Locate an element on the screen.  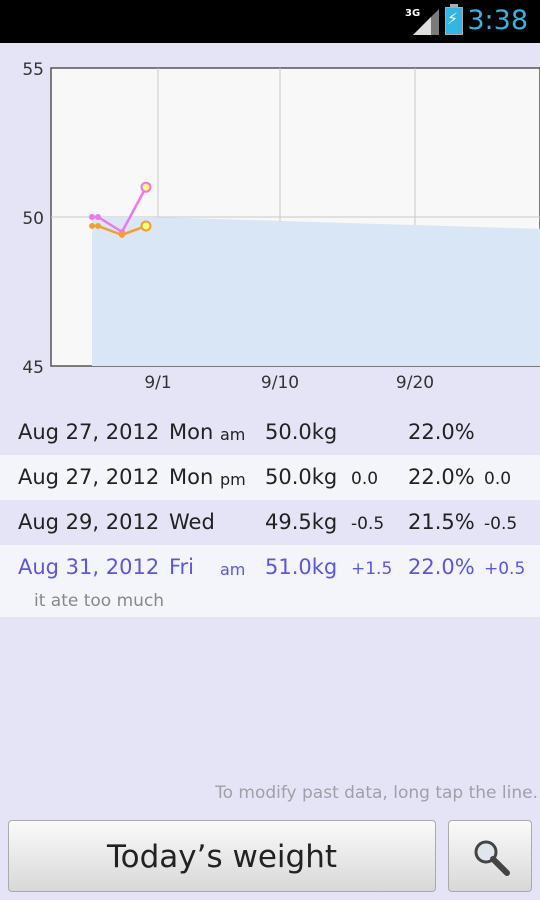
todays-weight-button: Today’s weight is located at coordinates (222, 856).